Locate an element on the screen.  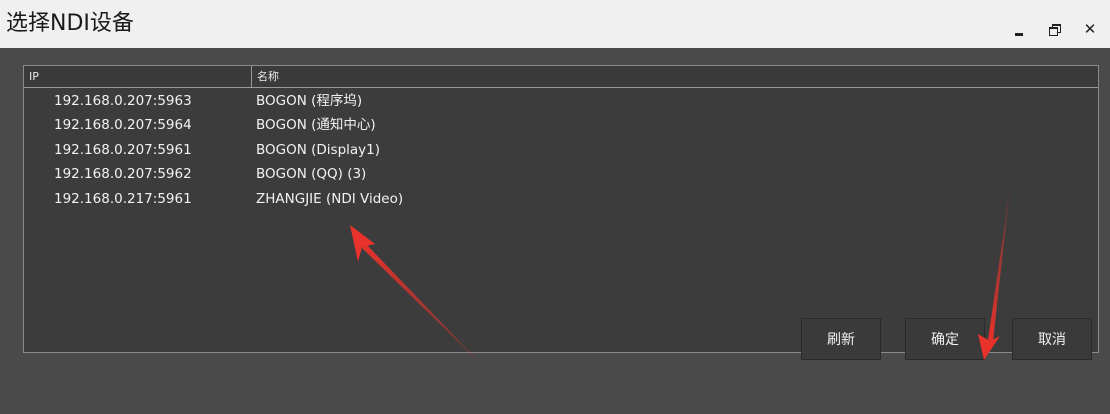
row-ip: 192.168.0.207:5964 is located at coordinates (123, 125).